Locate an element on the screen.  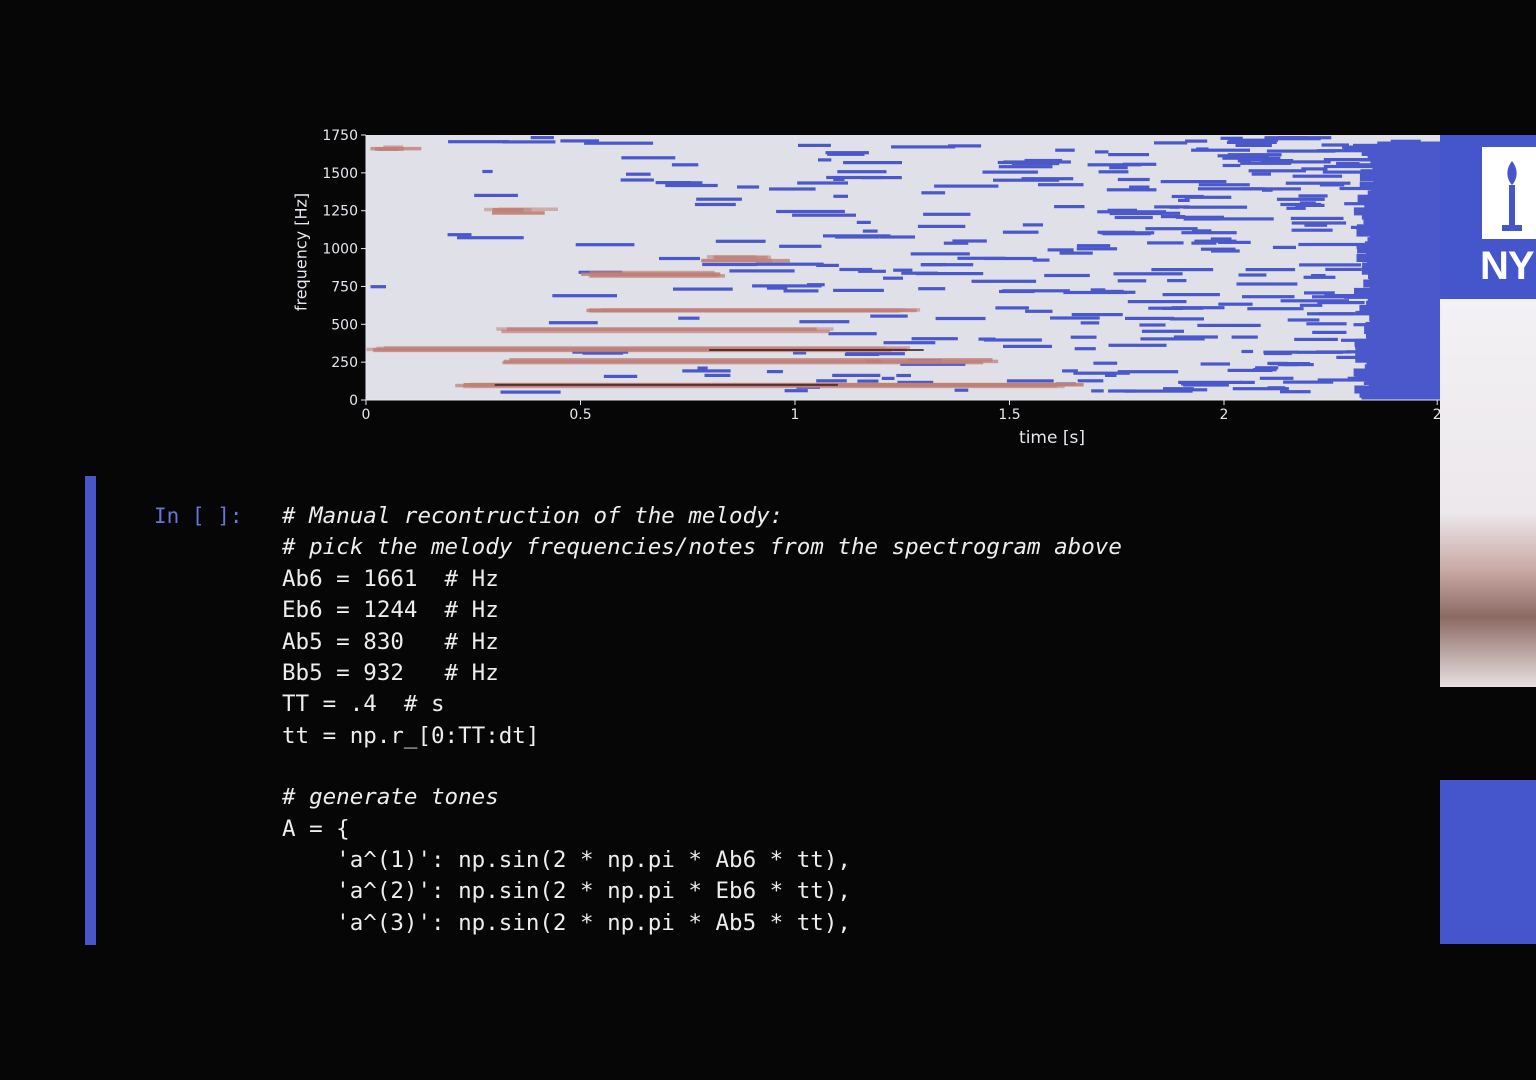
slide-footer-band is located at coordinates (1488, 862).